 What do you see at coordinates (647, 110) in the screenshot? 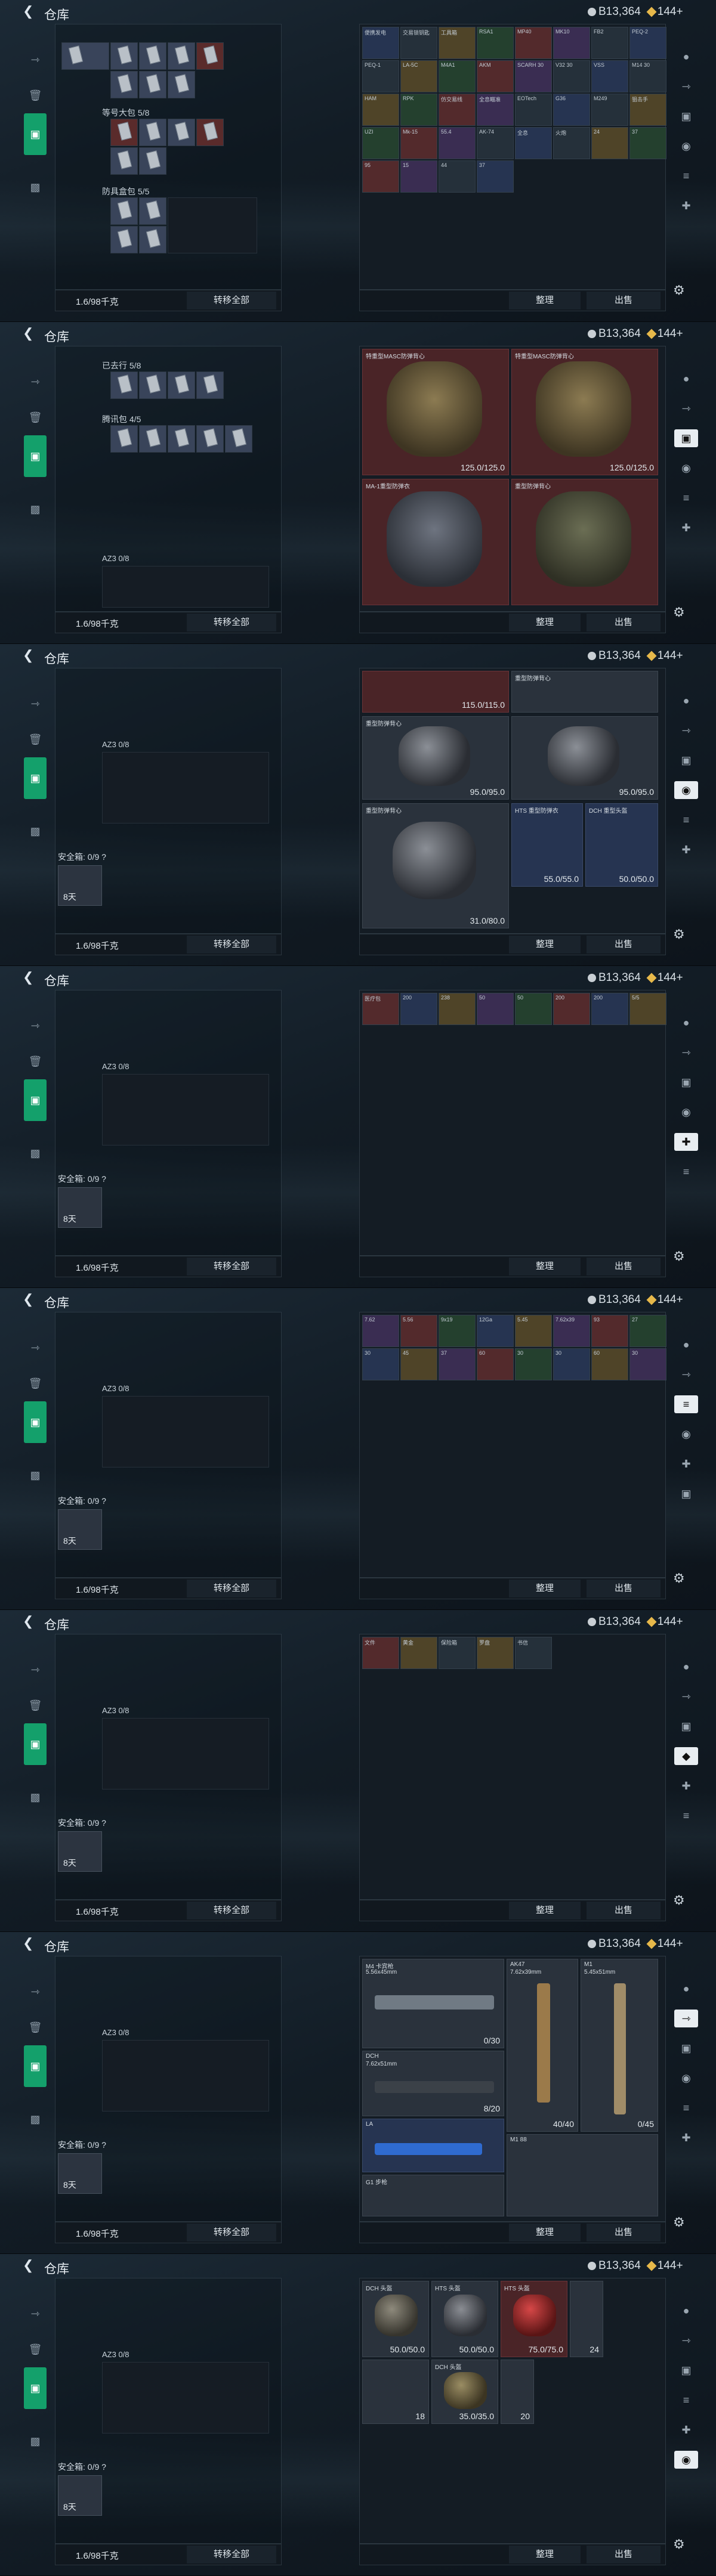
I see `warehouse-item: 狙击手` at bounding box center [647, 110].